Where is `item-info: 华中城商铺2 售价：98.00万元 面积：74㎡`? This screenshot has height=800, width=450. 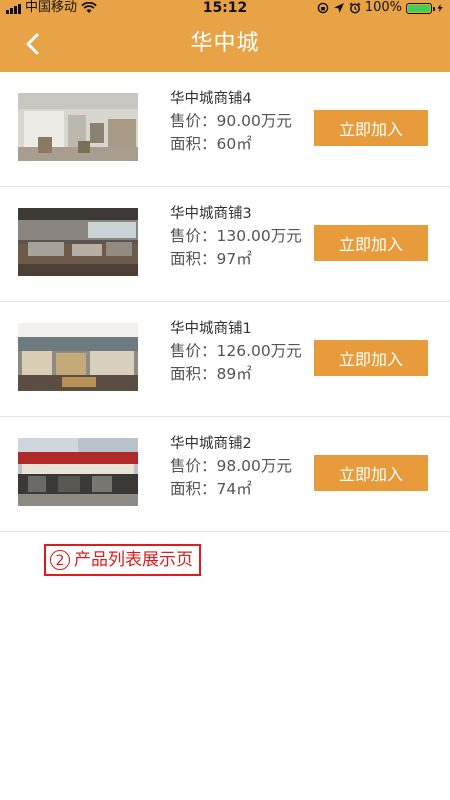 item-info: 华中城商铺2 售价：98.00万元 面积：74㎡ is located at coordinates (231, 467).